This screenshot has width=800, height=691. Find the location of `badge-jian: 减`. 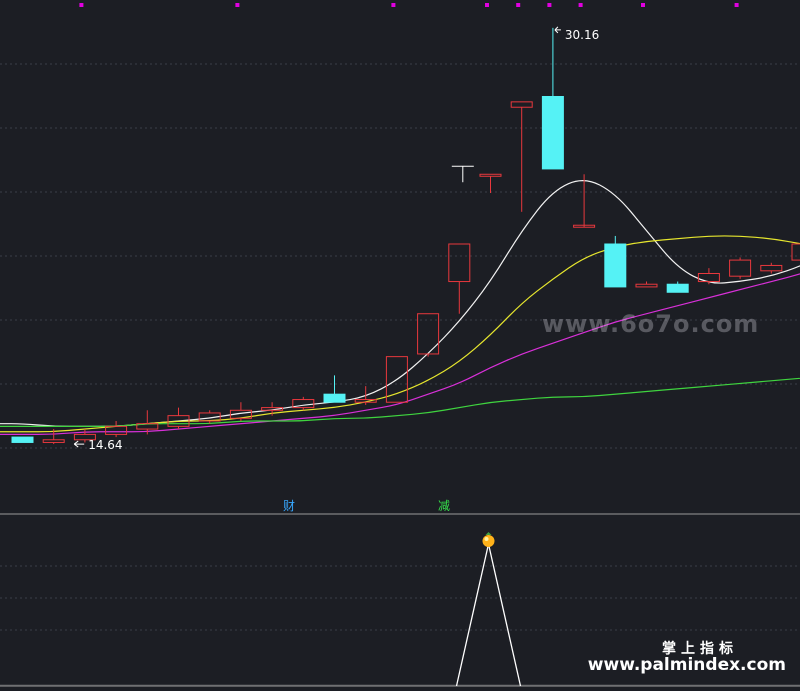

badge-jian: 减 is located at coordinates (444, 506).